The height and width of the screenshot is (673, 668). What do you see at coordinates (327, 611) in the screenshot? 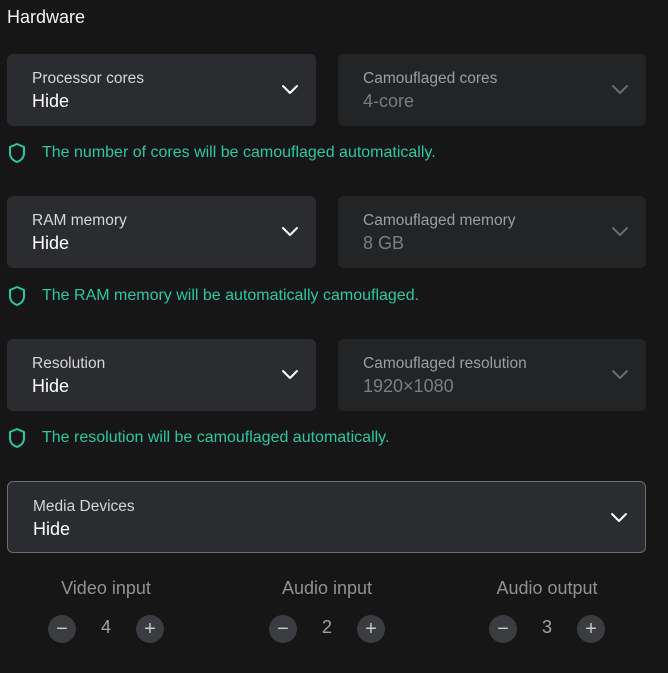
I see `audio-input-group: Audio input − 2 +` at bounding box center [327, 611].